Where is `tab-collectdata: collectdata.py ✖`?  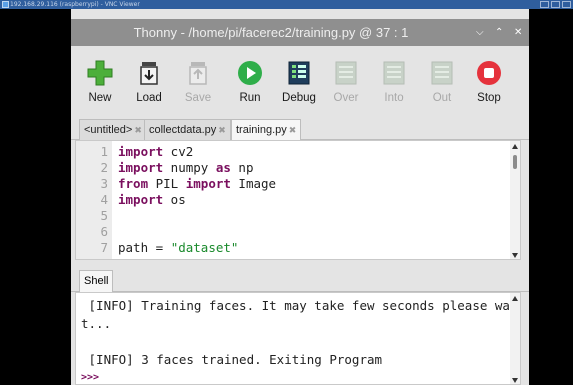 tab-collectdata: collectdata.py ✖ is located at coordinates (187, 129).